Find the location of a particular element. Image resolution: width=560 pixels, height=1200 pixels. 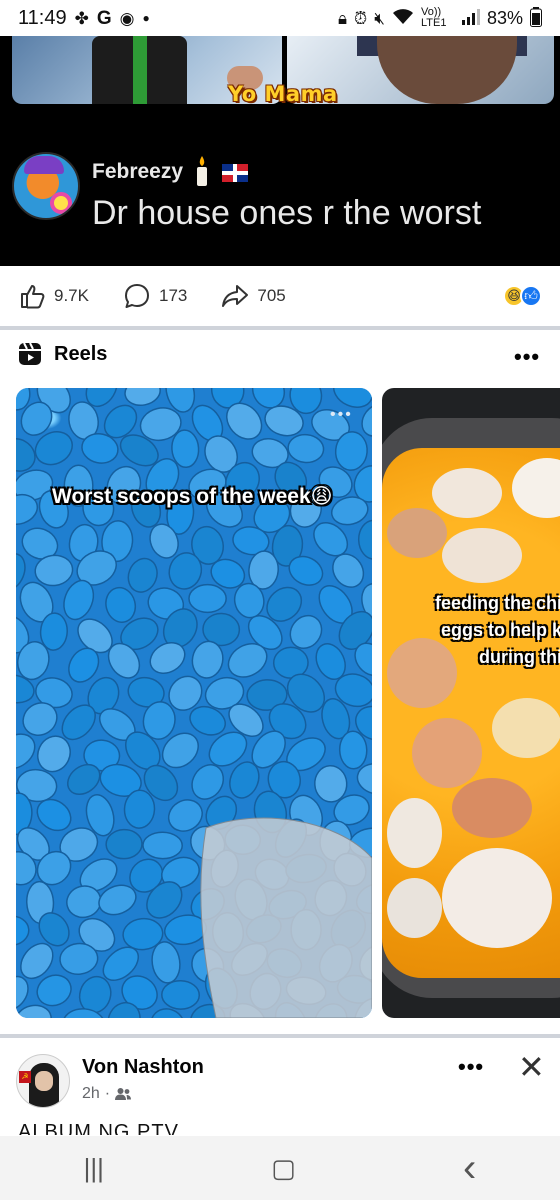

reaction-summary: 😆 👍︎ is located at coordinates (522, 296).